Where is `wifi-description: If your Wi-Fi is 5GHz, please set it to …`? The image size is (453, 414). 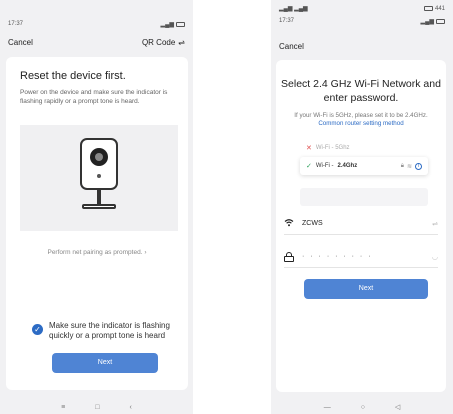 wifi-description: If your Wi-Fi is 5GHz, please set it to … is located at coordinates (361, 119).